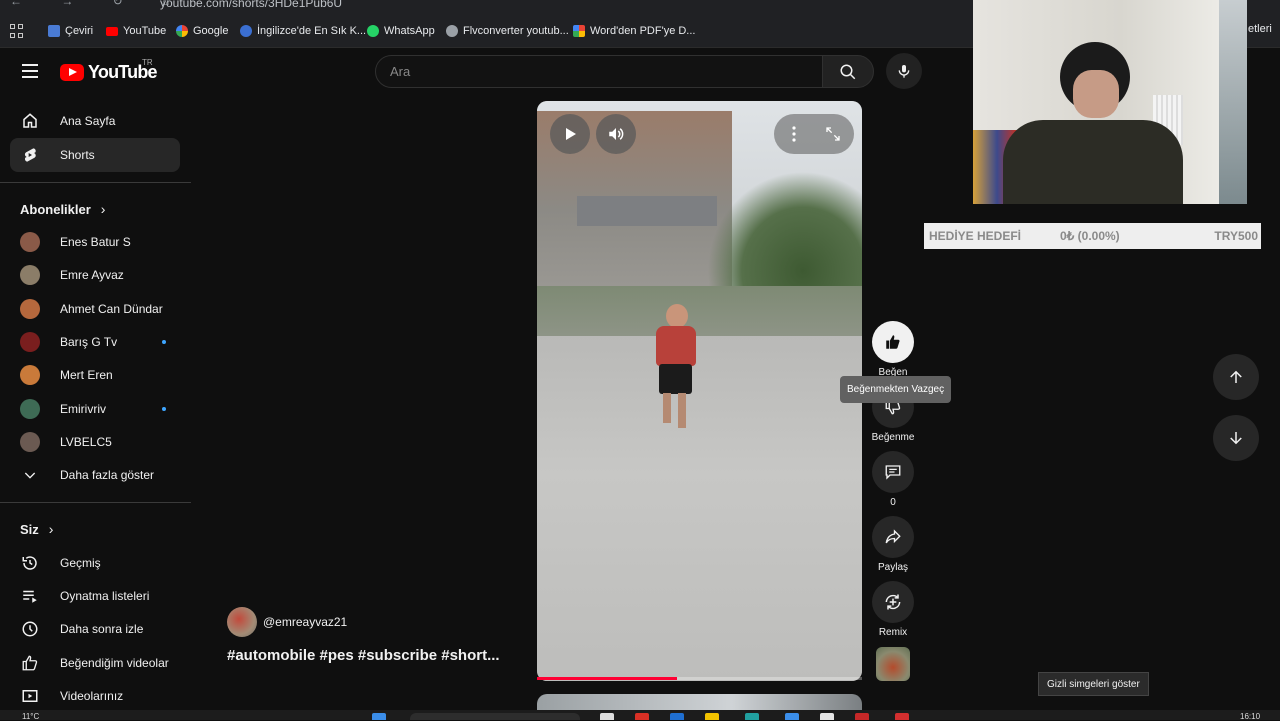  Describe the element at coordinates (893, 342) in the screenshot. I see `like-button` at that location.